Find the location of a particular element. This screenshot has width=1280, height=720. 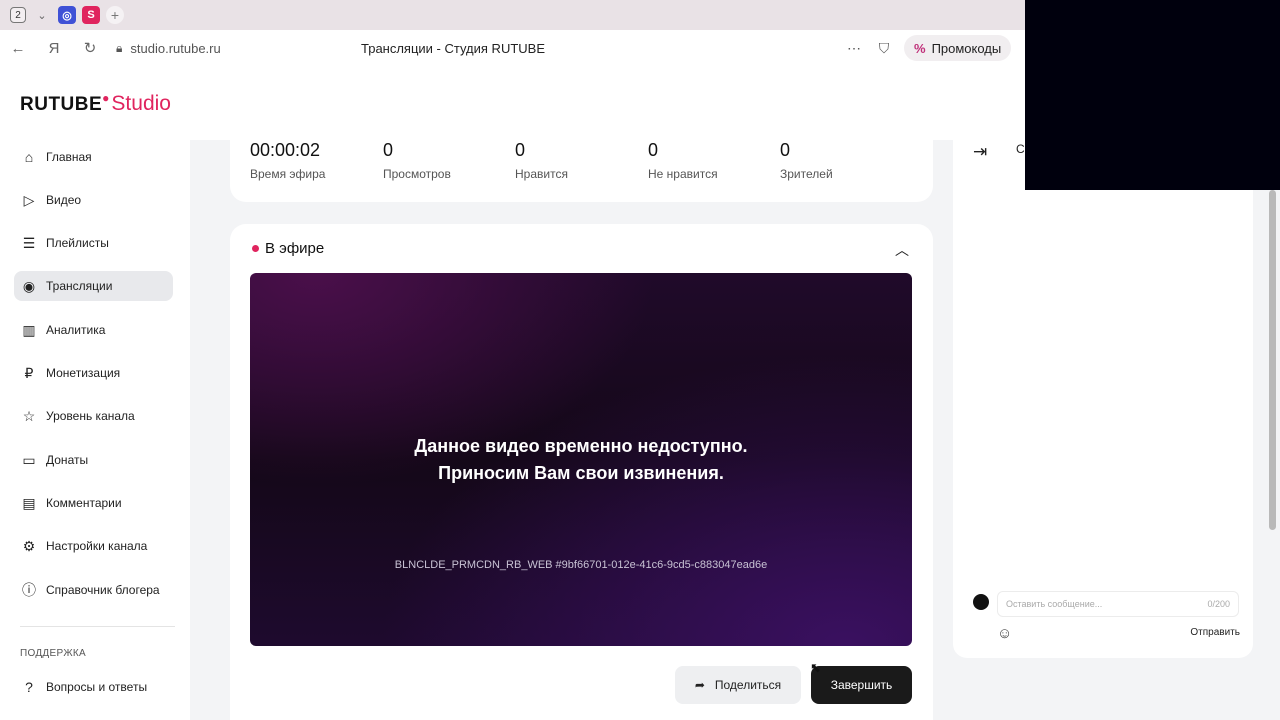

error-line-2: Приносим Вам свои извинения. is located at coordinates (581, 473).